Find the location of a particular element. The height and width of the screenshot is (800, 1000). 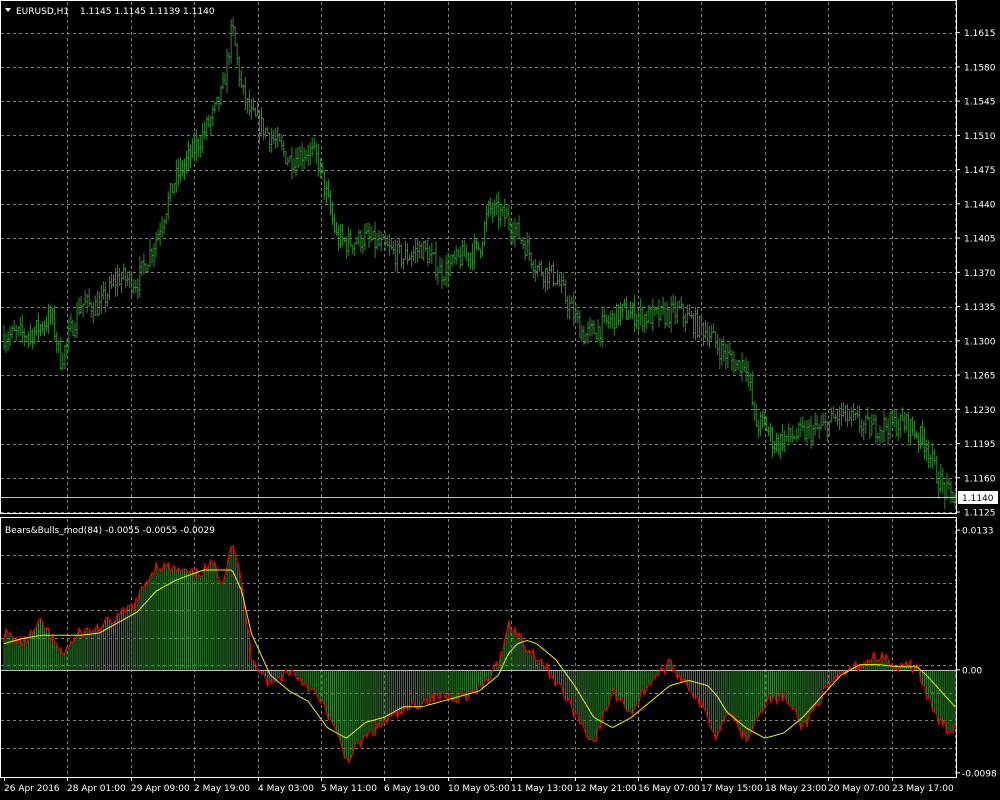

indicator-tick-label: -0.0098 is located at coordinates (979, 774).